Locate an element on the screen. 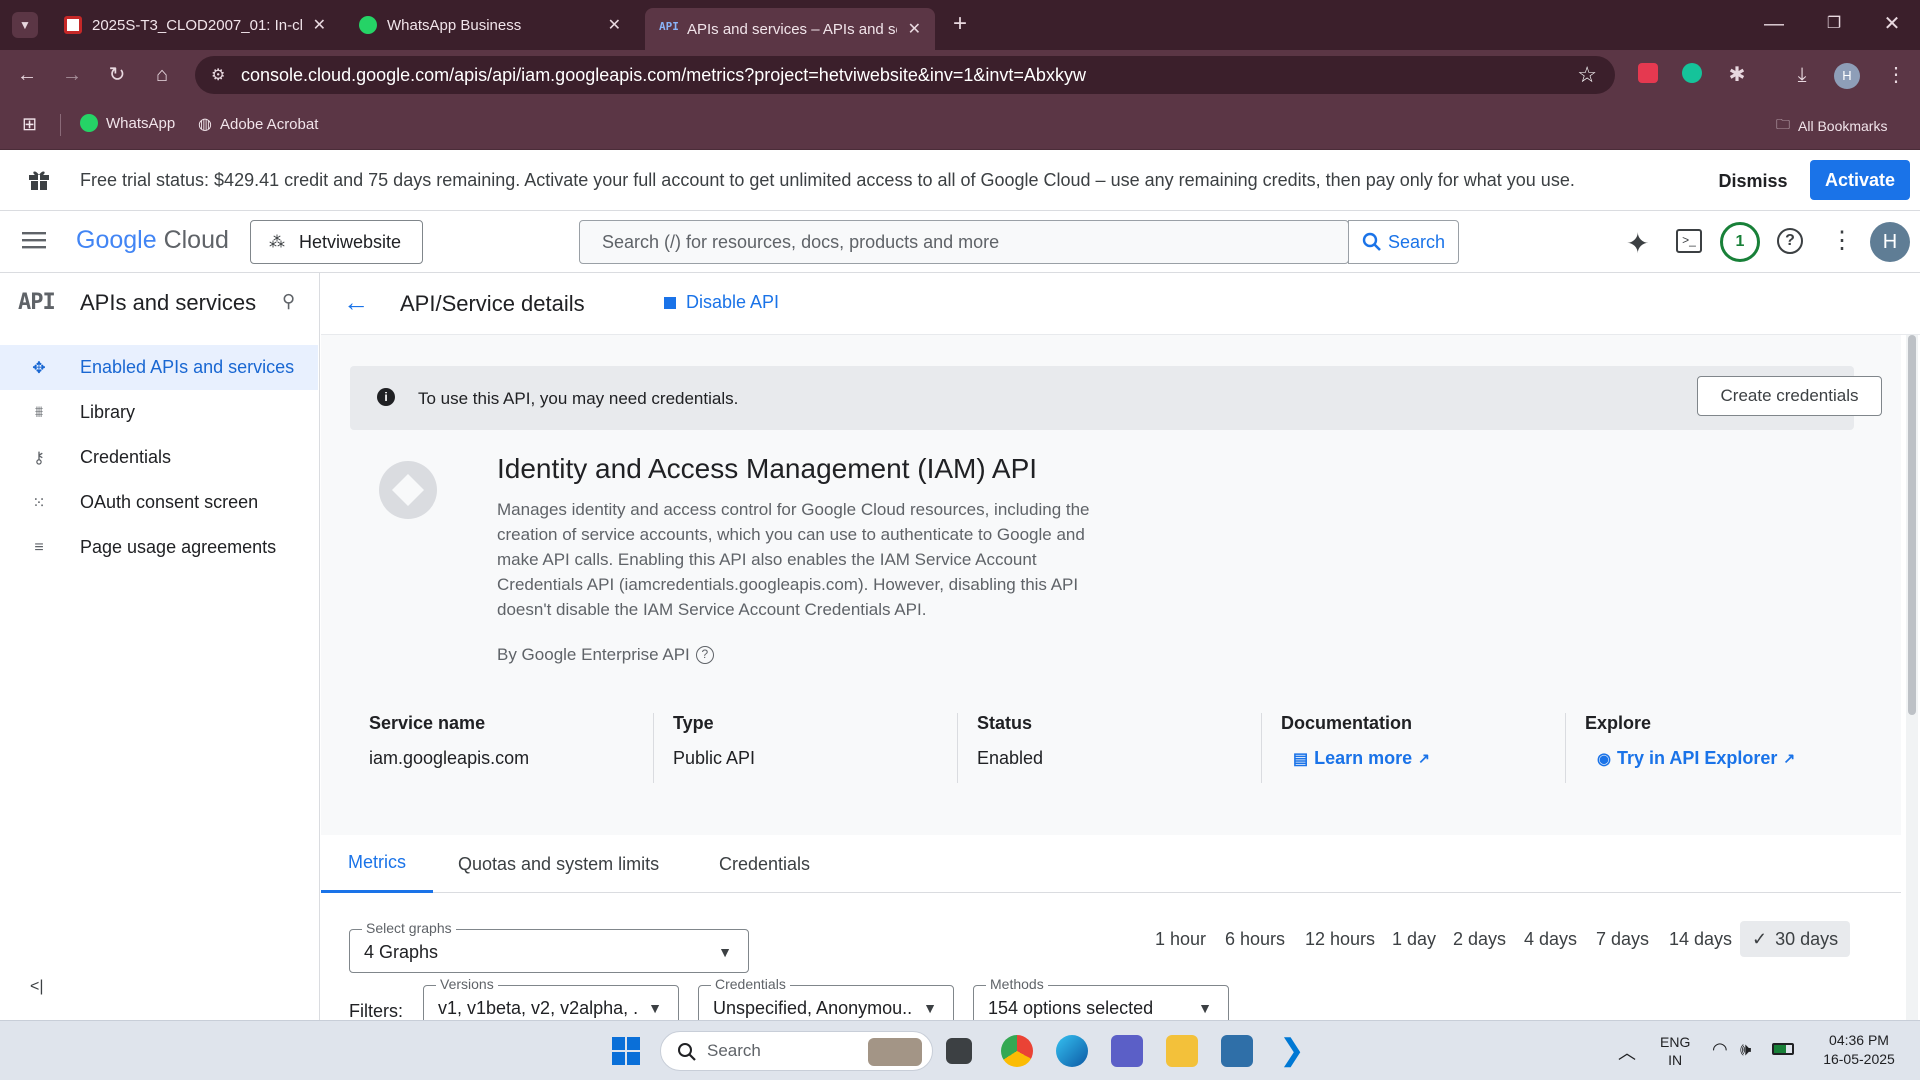  wifi-icon: ◠ is located at coordinates (1720, 1049).